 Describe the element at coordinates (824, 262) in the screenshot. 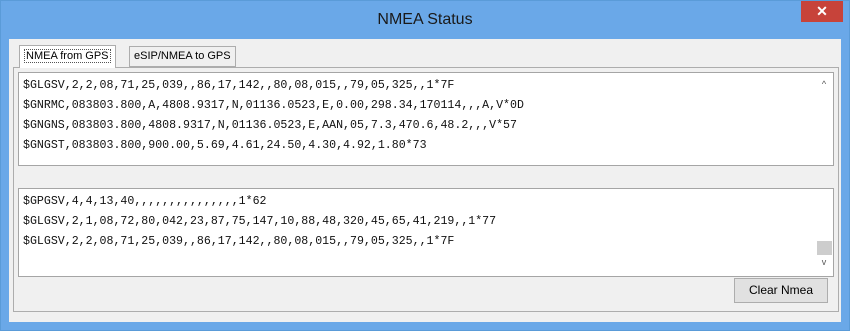

I see `scroll-down-icon: v` at that location.